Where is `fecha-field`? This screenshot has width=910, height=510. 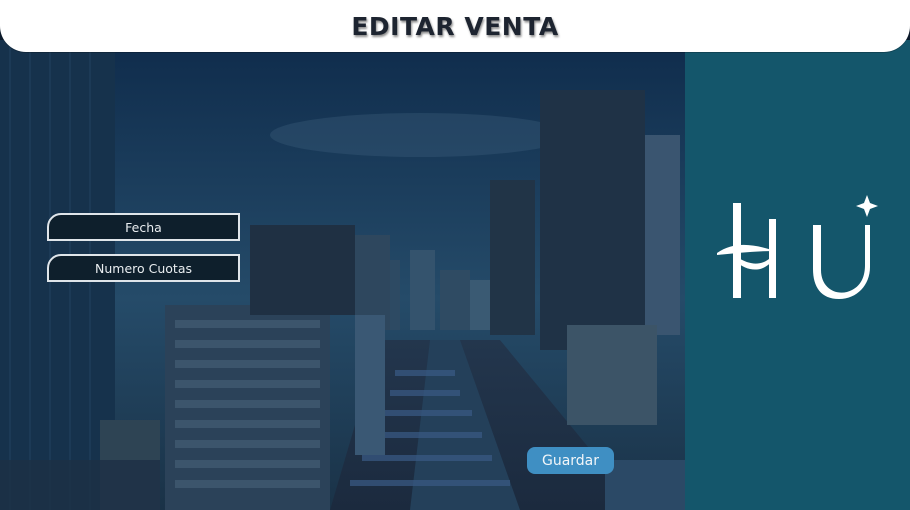
fecha-field is located at coordinates (143, 227).